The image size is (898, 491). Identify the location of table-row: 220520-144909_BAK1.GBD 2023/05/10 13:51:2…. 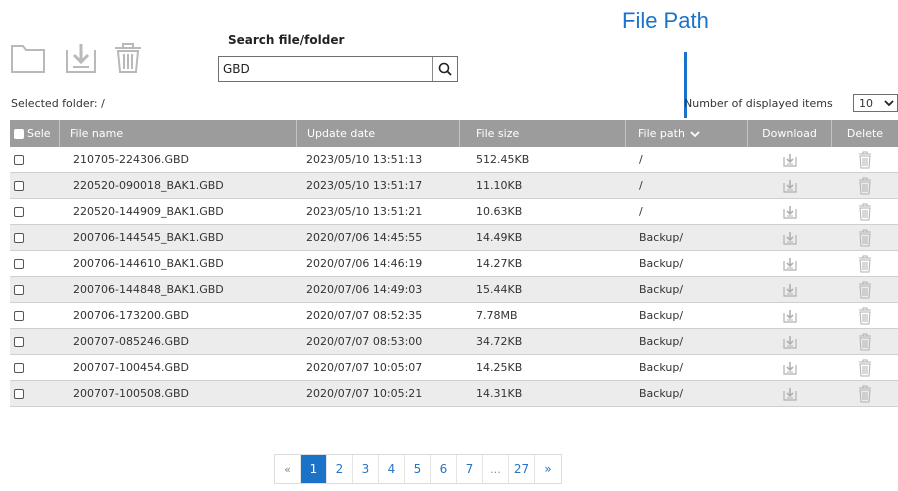
(454, 212).